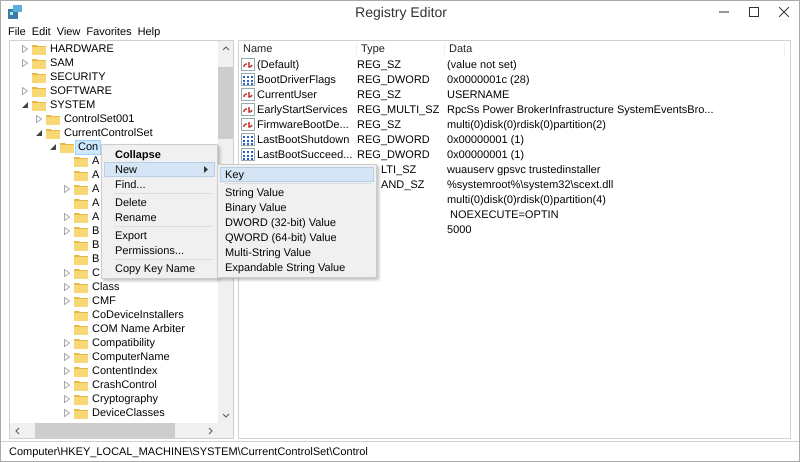 The image size is (800, 462). Describe the element at coordinates (398, 110) in the screenshot. I see `value-type: REG_MULTI_SZ` at that location.